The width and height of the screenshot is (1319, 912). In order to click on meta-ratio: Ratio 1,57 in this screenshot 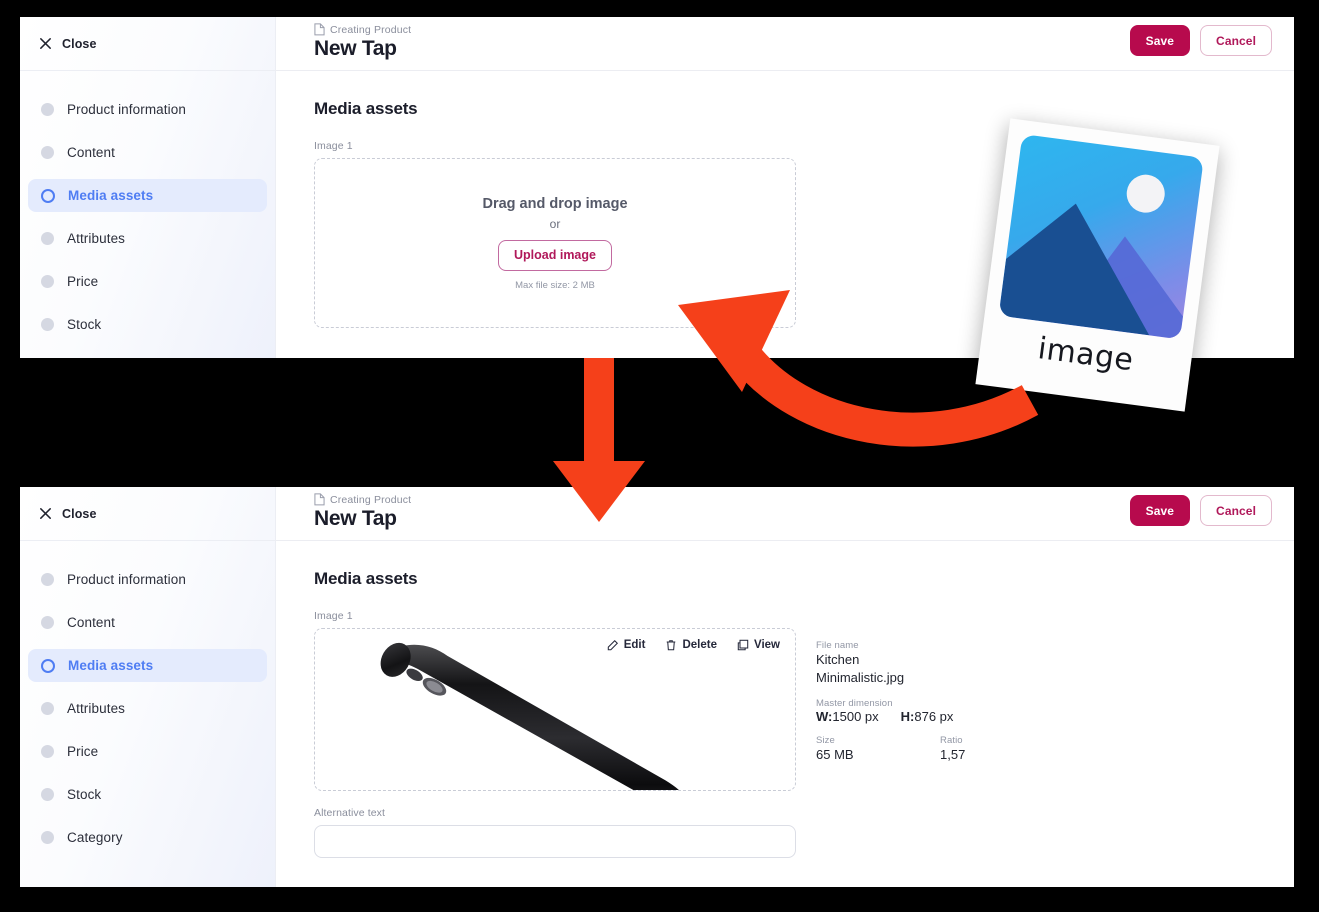, I will do `click(952, 749)`.